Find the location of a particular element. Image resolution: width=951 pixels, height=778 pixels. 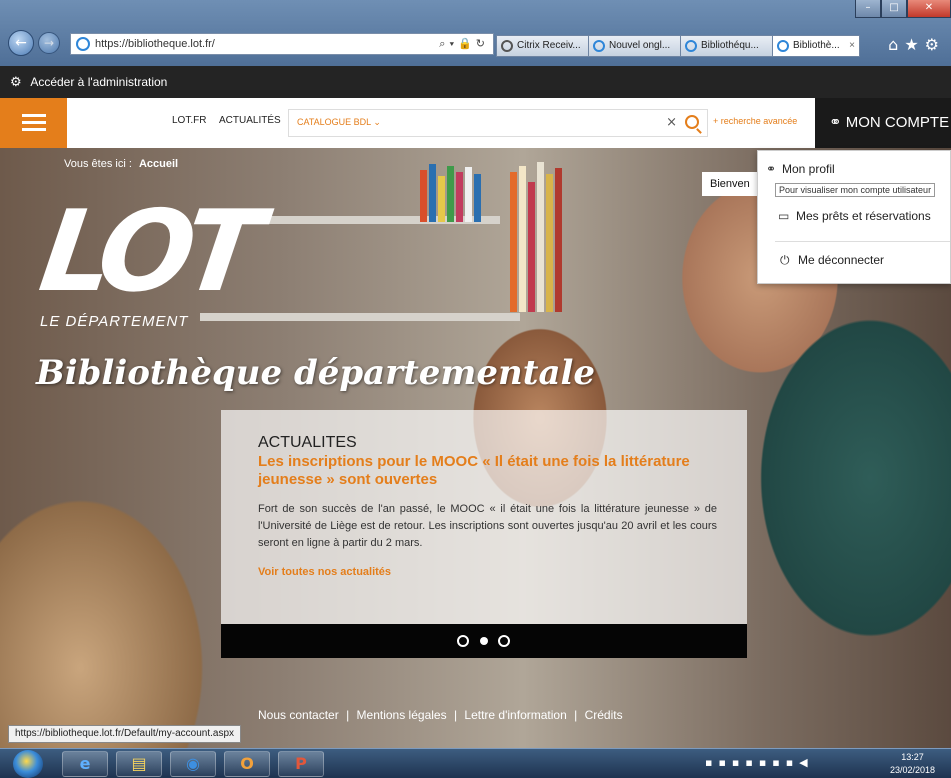

carousel-dot-2-active is located at coordinates (484, 641).